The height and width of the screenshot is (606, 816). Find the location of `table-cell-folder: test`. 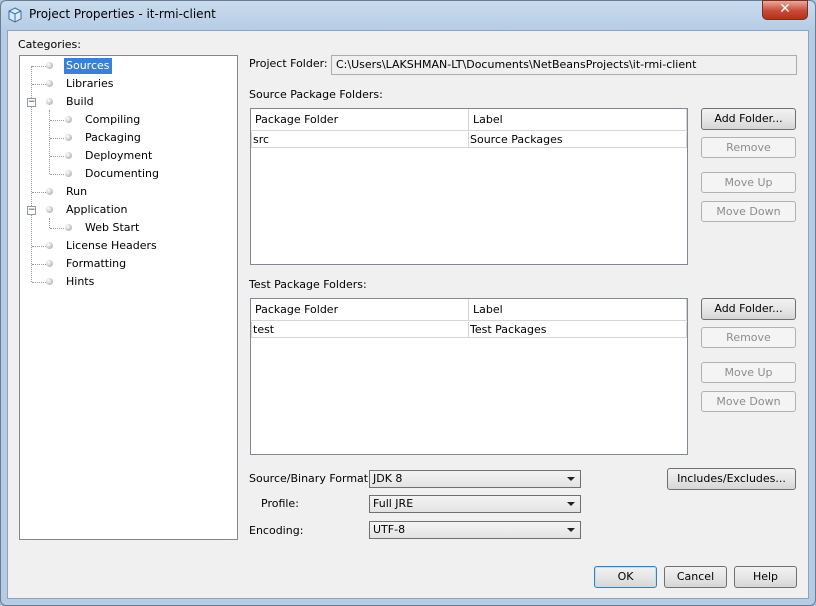

table-cell-folder: test is located at coordinates (360, 330).